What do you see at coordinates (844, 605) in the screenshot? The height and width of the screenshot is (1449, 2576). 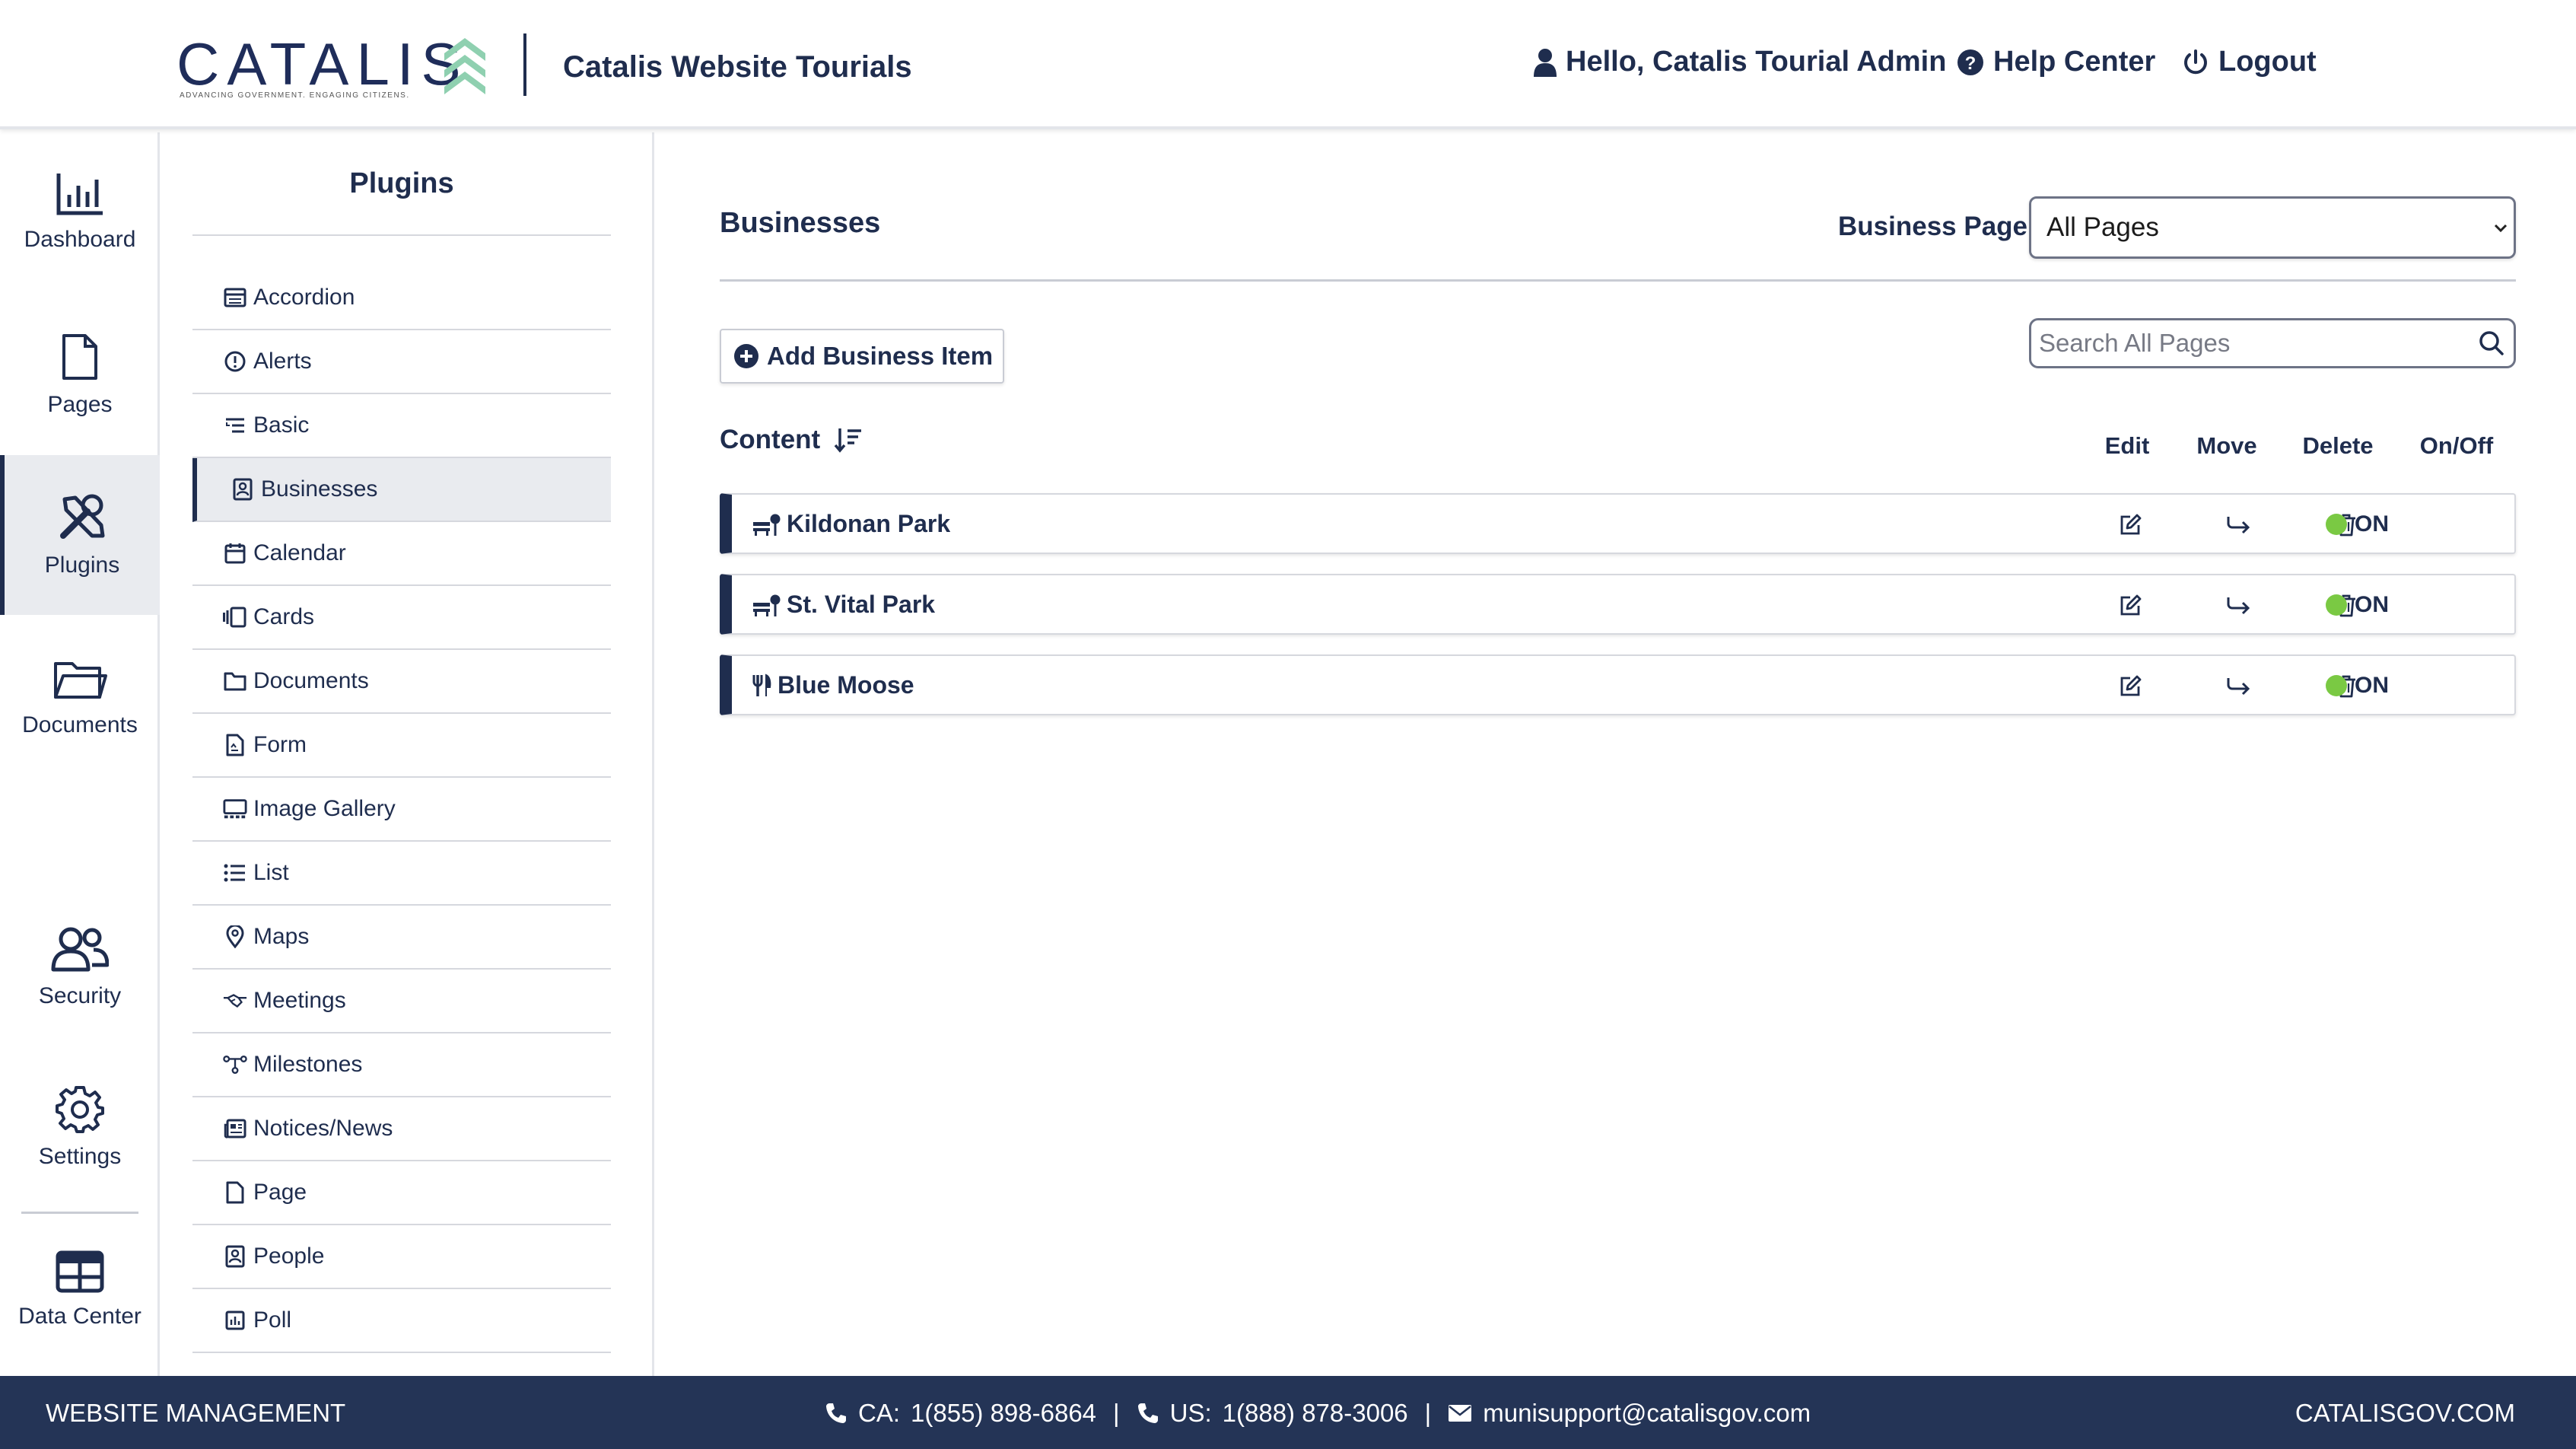 I see `row-title: St. Vital Park` at bounding box center [844, 605].